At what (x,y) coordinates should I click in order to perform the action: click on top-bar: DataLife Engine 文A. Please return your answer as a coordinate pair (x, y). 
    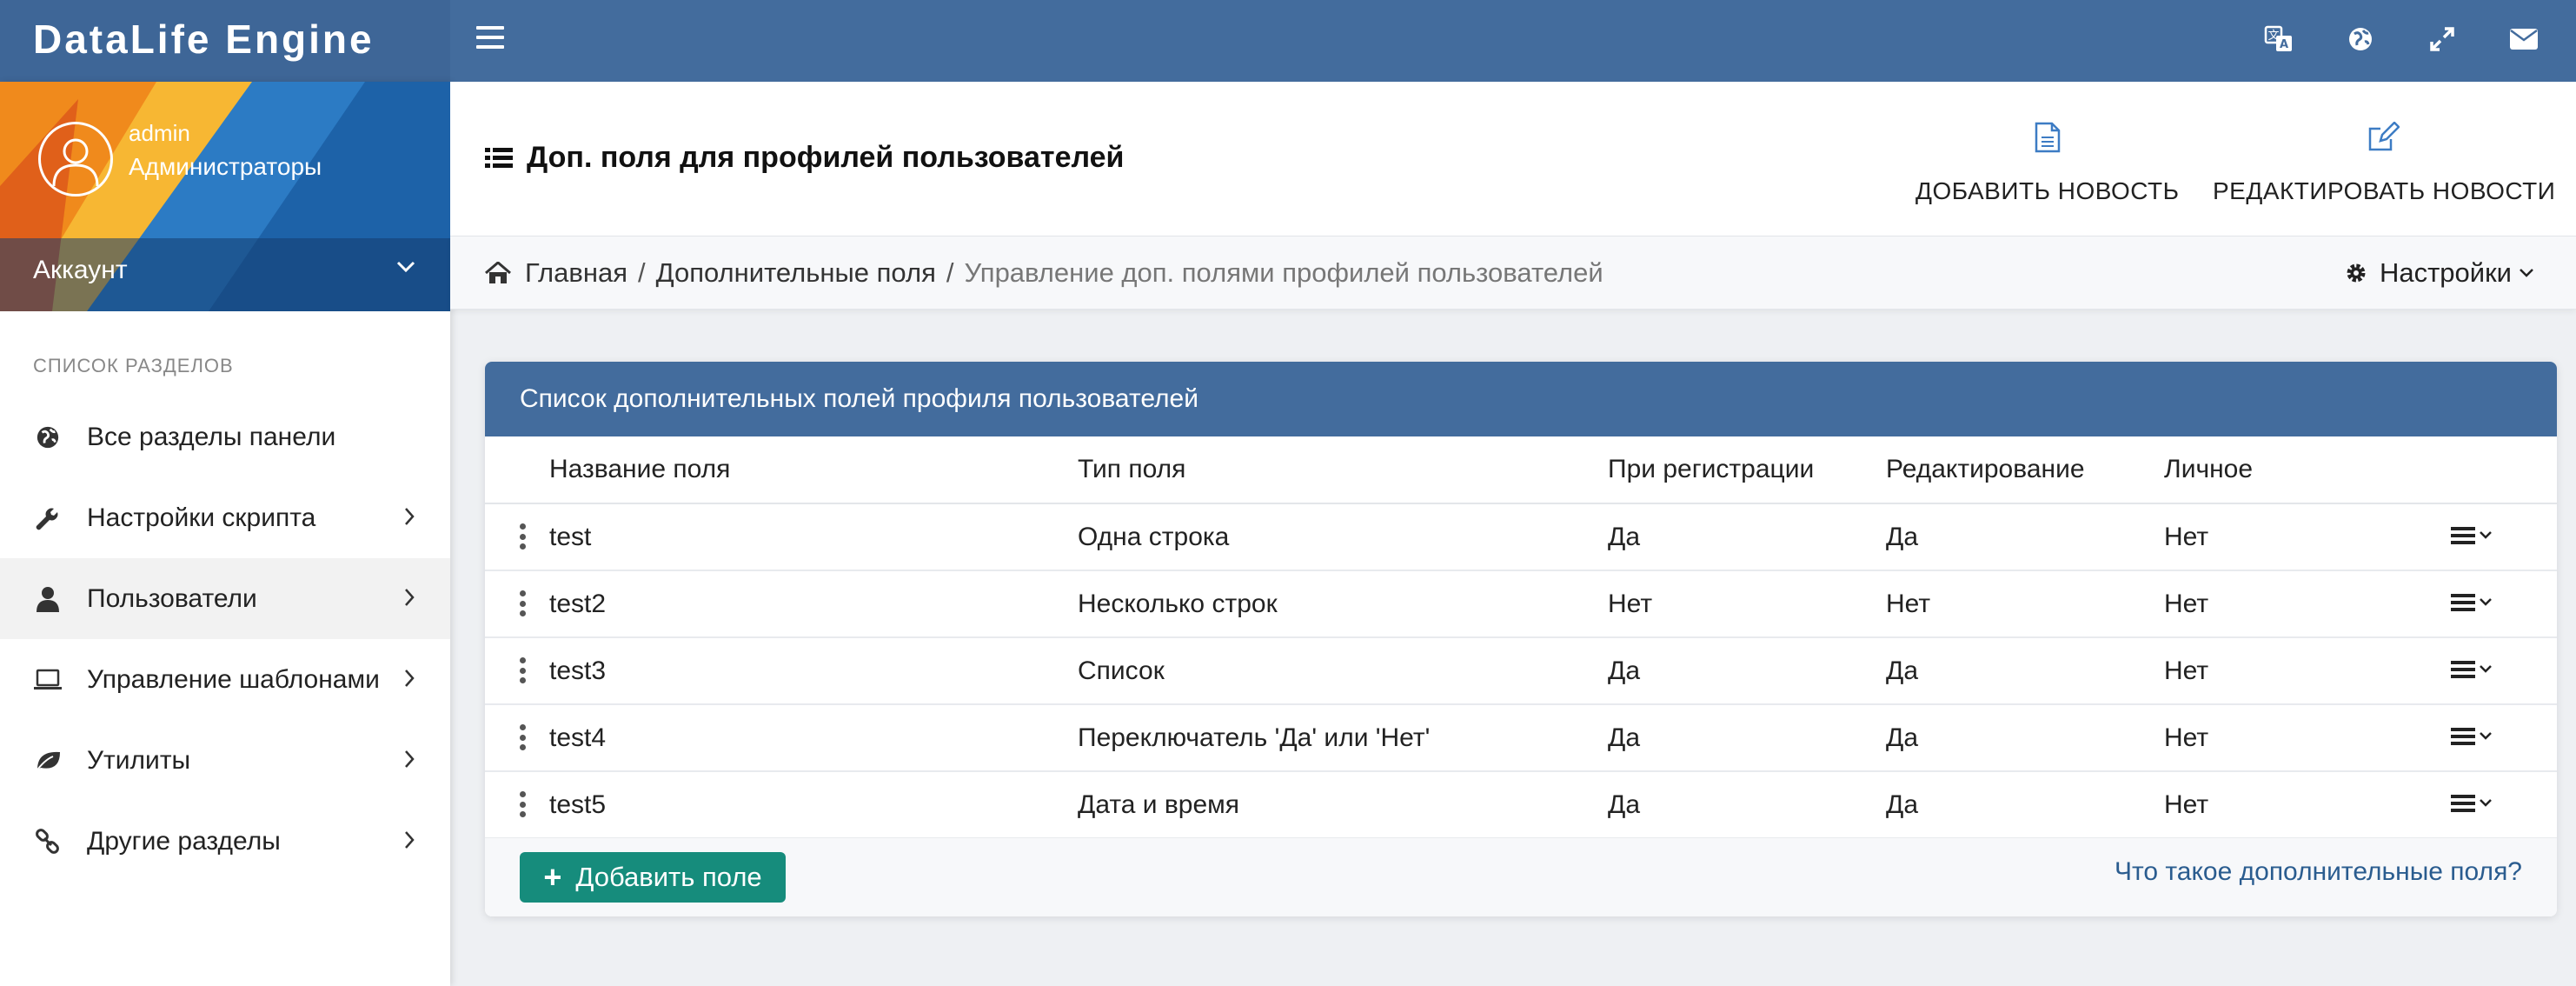
    Looking at the image, I should click on (1288, 41).